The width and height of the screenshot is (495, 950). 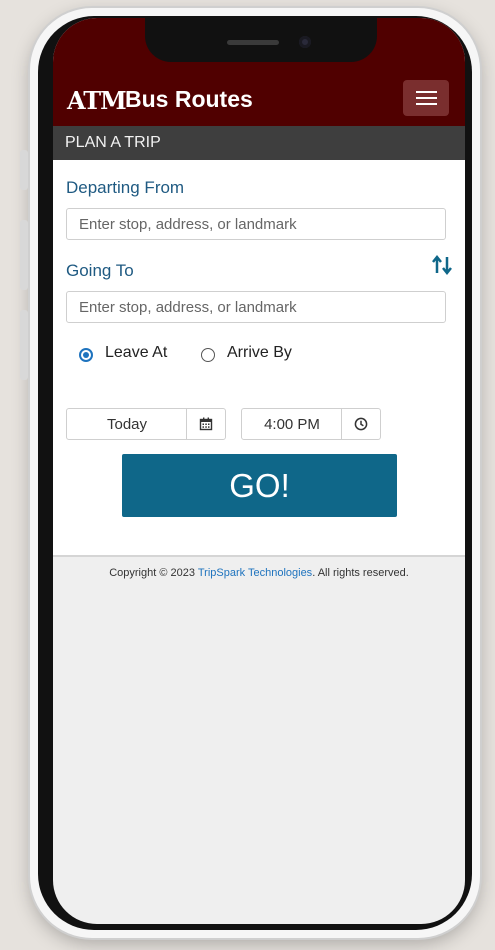 I want to click on side-button-volume-up, so click(x=24, y=255).